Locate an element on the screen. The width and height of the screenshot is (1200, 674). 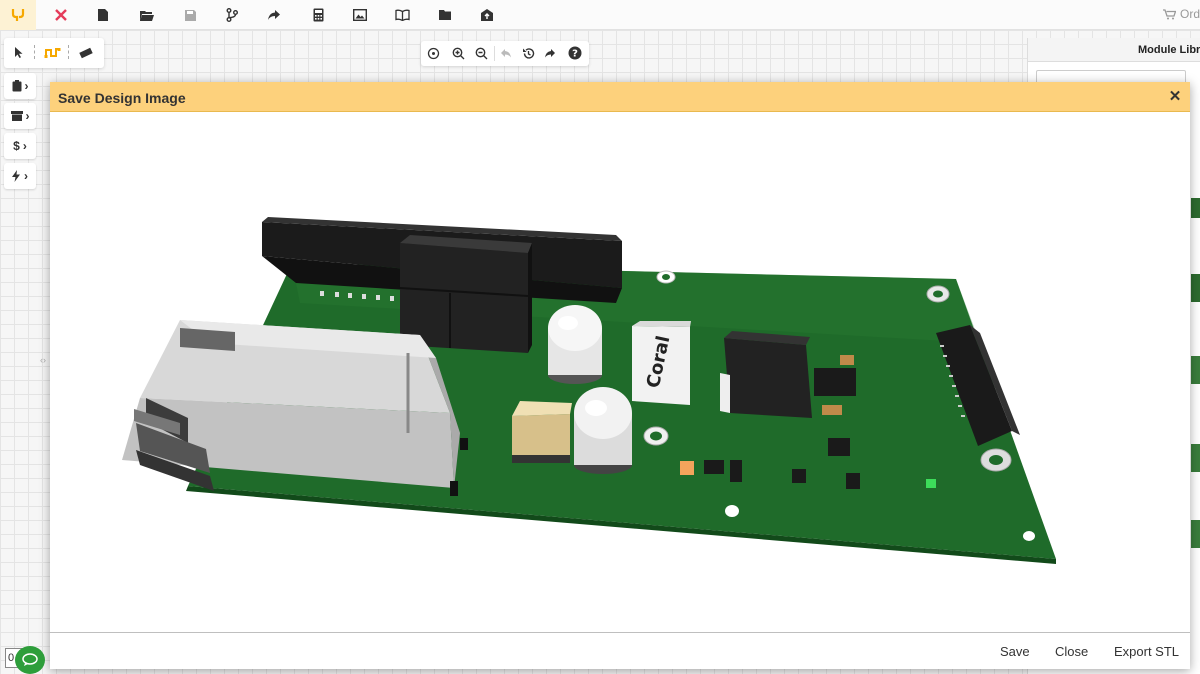
chat-button is located at coordinates (30, 660).